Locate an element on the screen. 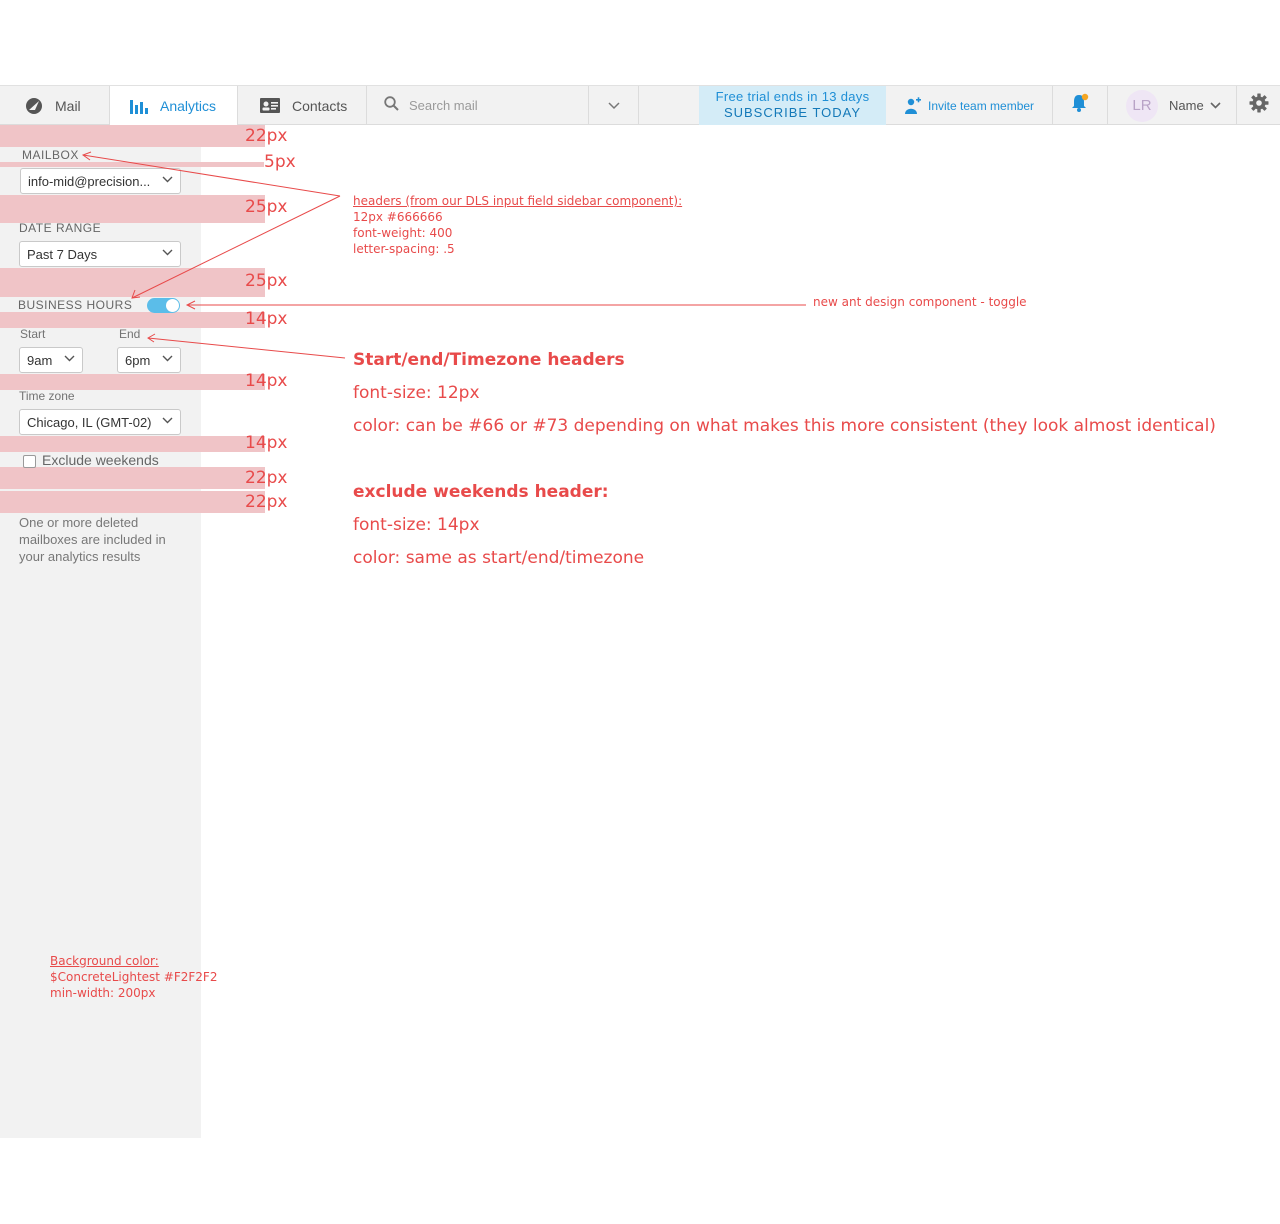  exclude-weekends-annotation-line: color: same as start/end/timezone is located at coordinates (499, 558).